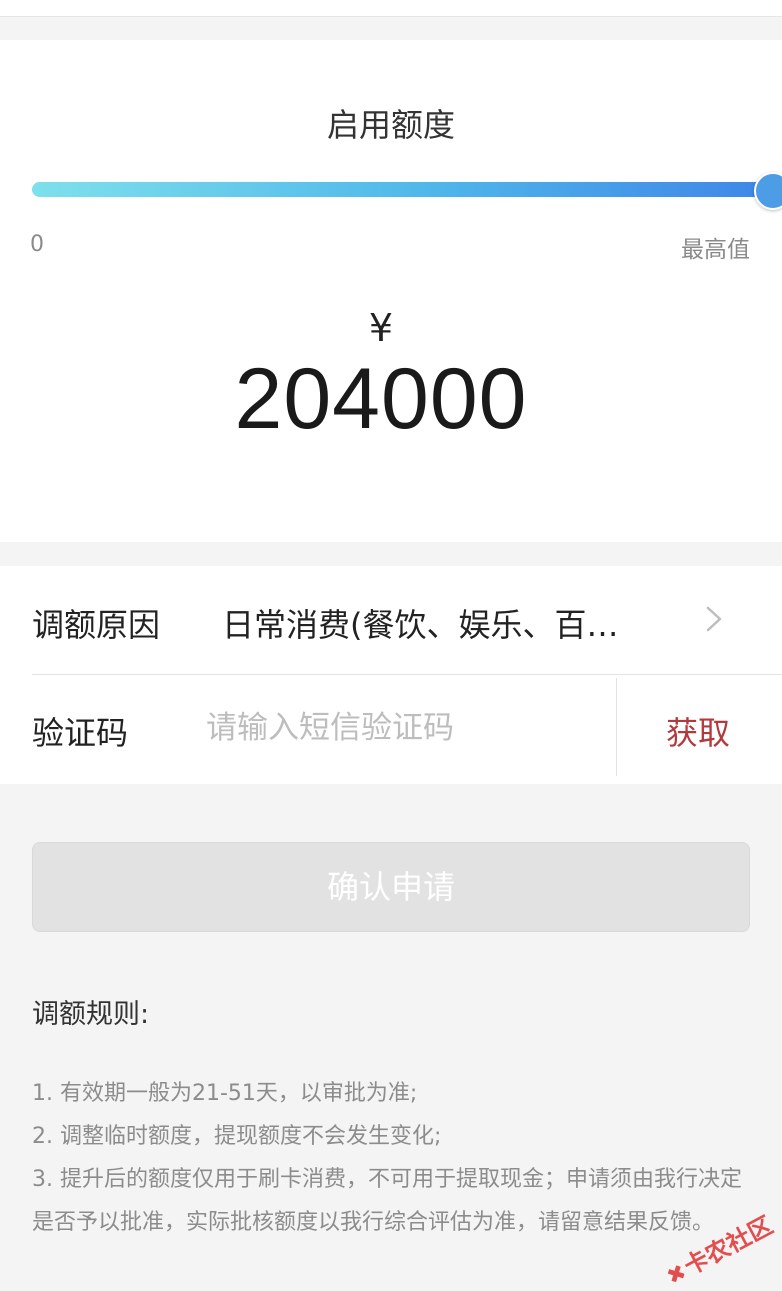 The width and height of the screenshot is (782, 1291). Describe the element at coordinates (616, 727) in the screenshot. I see `vertical-divider` at that location.